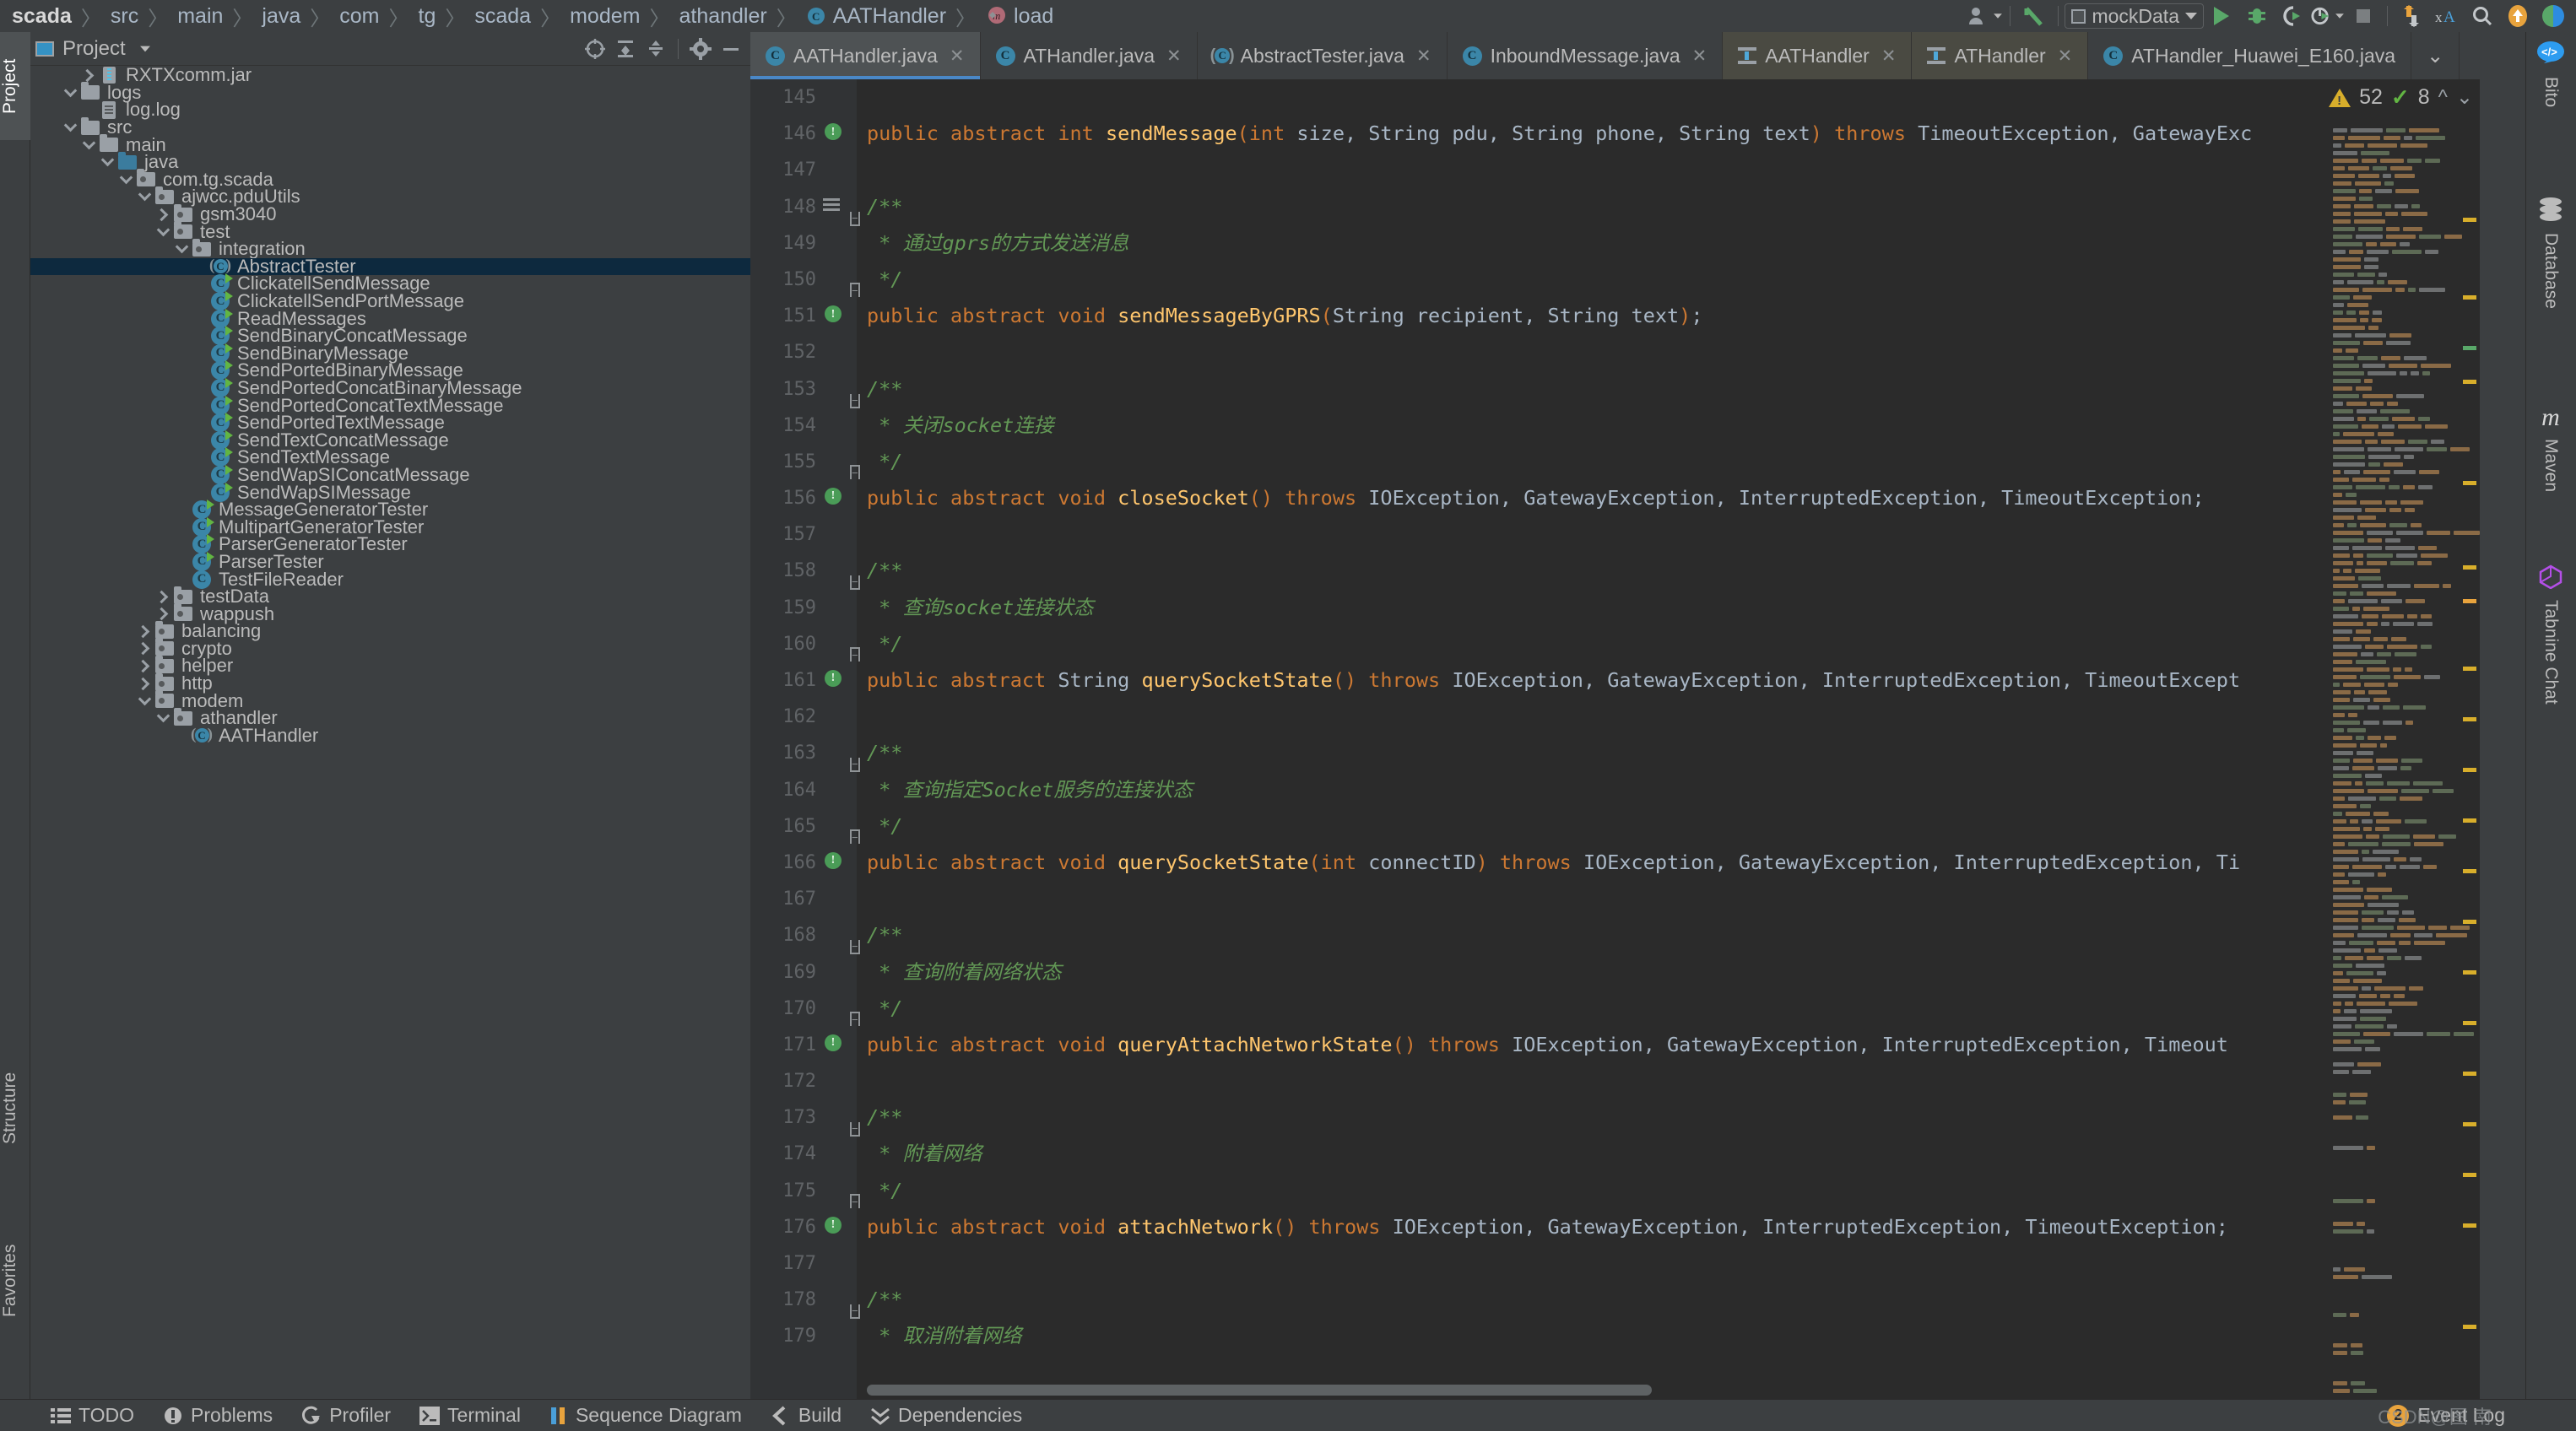  What do you see at coordinates (2328, 16) in the screenshot?
I see `profile-icon` at bounding box center [2328, 16].